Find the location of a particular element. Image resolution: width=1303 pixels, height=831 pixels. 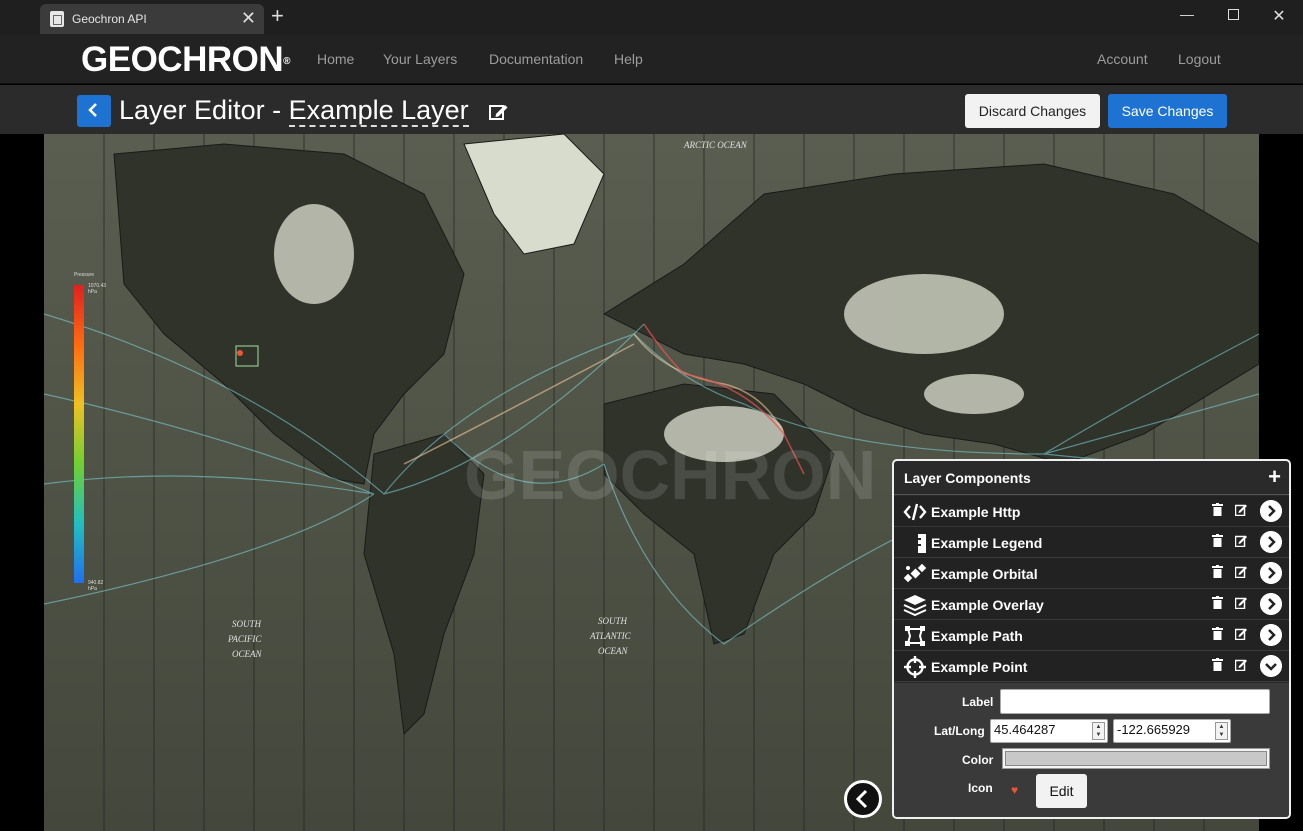

layer-name: Example Layer is located at coordinates (378, 111).